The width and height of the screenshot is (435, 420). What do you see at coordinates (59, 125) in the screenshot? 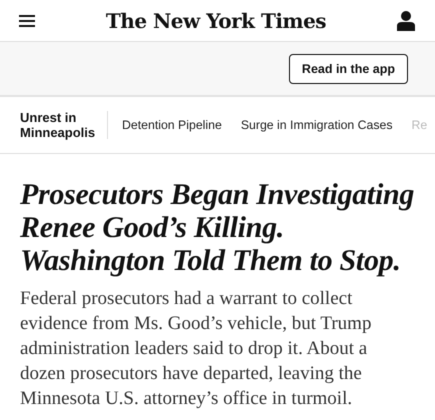
I see `topic-label: Unrest in Minneapolis` at bounding box center [59, 125].